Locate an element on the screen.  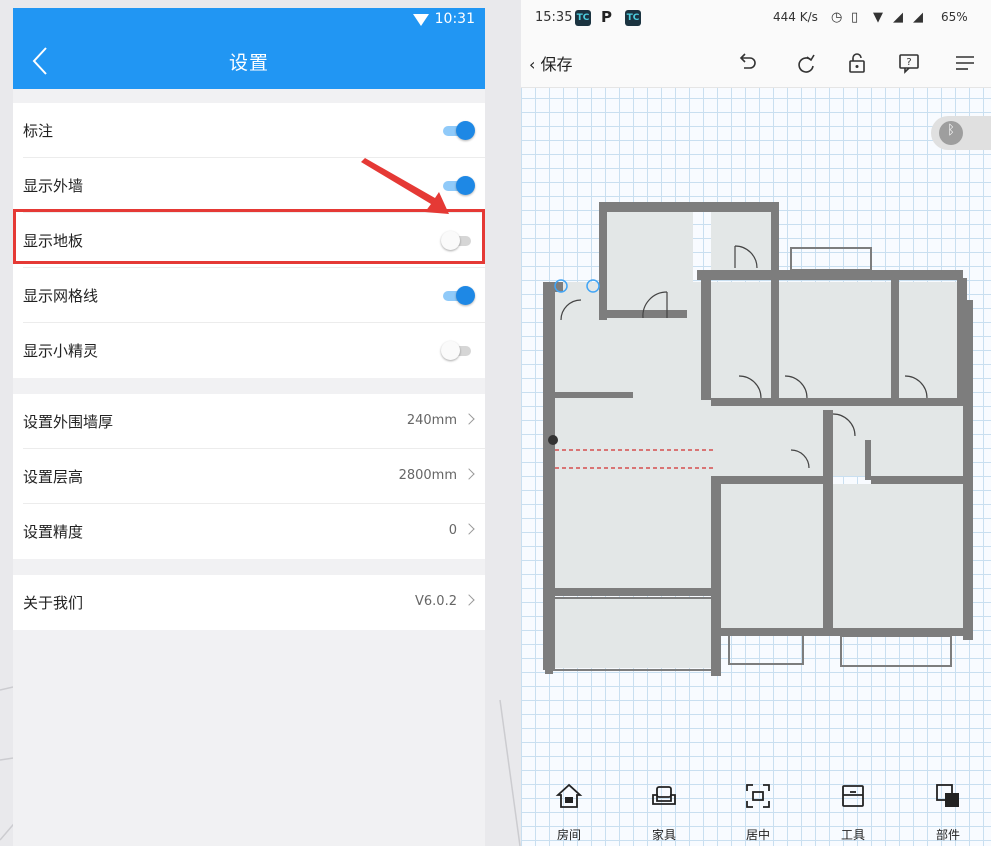
toggle-row-annotation: 标注 is located at coordinates (254, 130).